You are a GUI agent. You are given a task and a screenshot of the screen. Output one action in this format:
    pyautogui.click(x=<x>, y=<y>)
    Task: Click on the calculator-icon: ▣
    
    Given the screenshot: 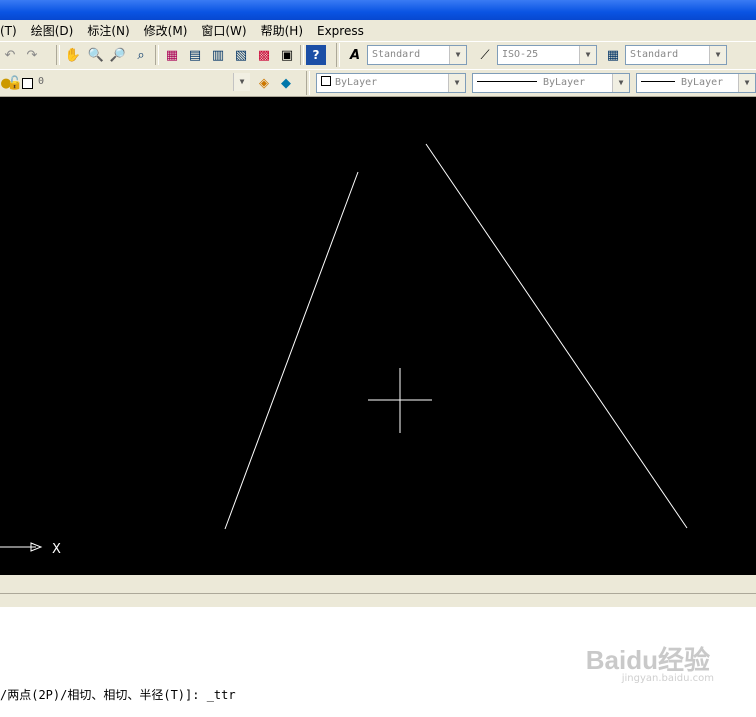 What is the action you would take?
    pyautogui.click(x=287, y=55)
    